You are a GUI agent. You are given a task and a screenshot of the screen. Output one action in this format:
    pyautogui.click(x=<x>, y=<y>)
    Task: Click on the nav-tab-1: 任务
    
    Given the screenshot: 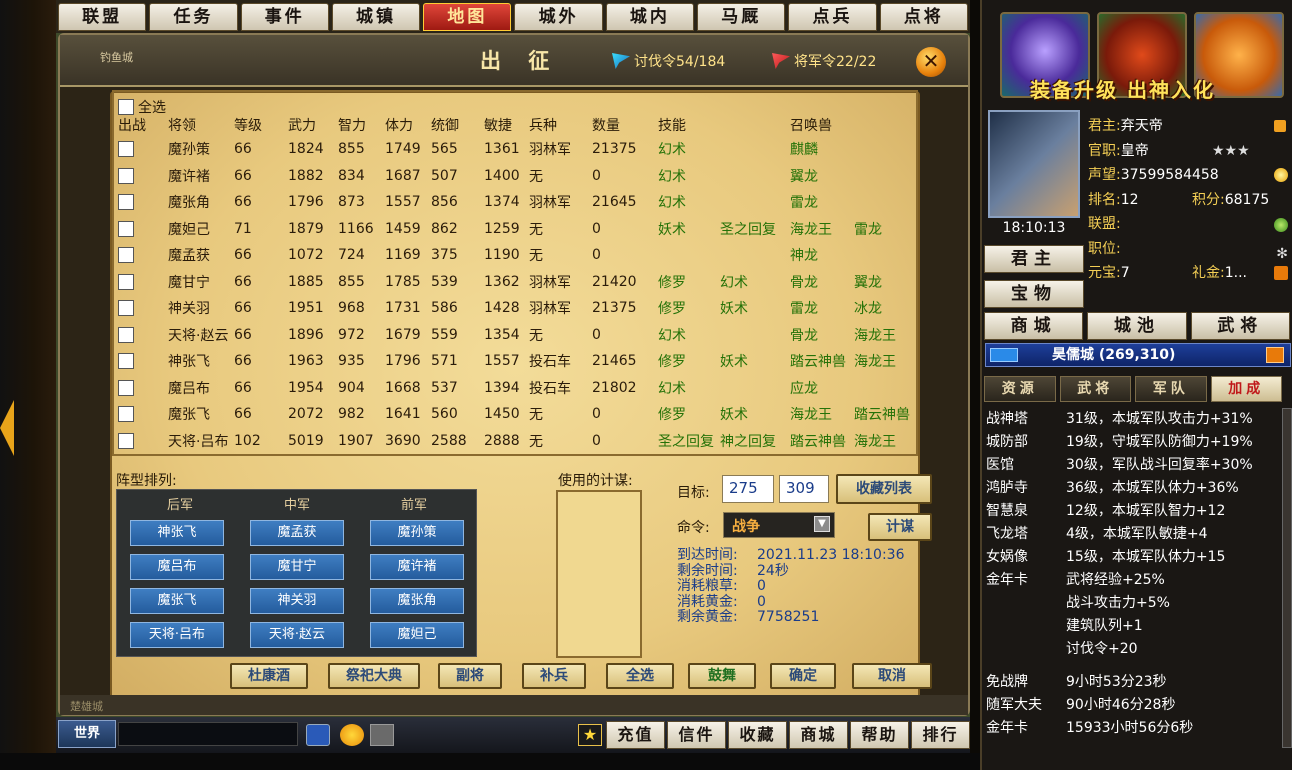 What is the action you would take?
    pyautogui.click(x=193, y=17)
    